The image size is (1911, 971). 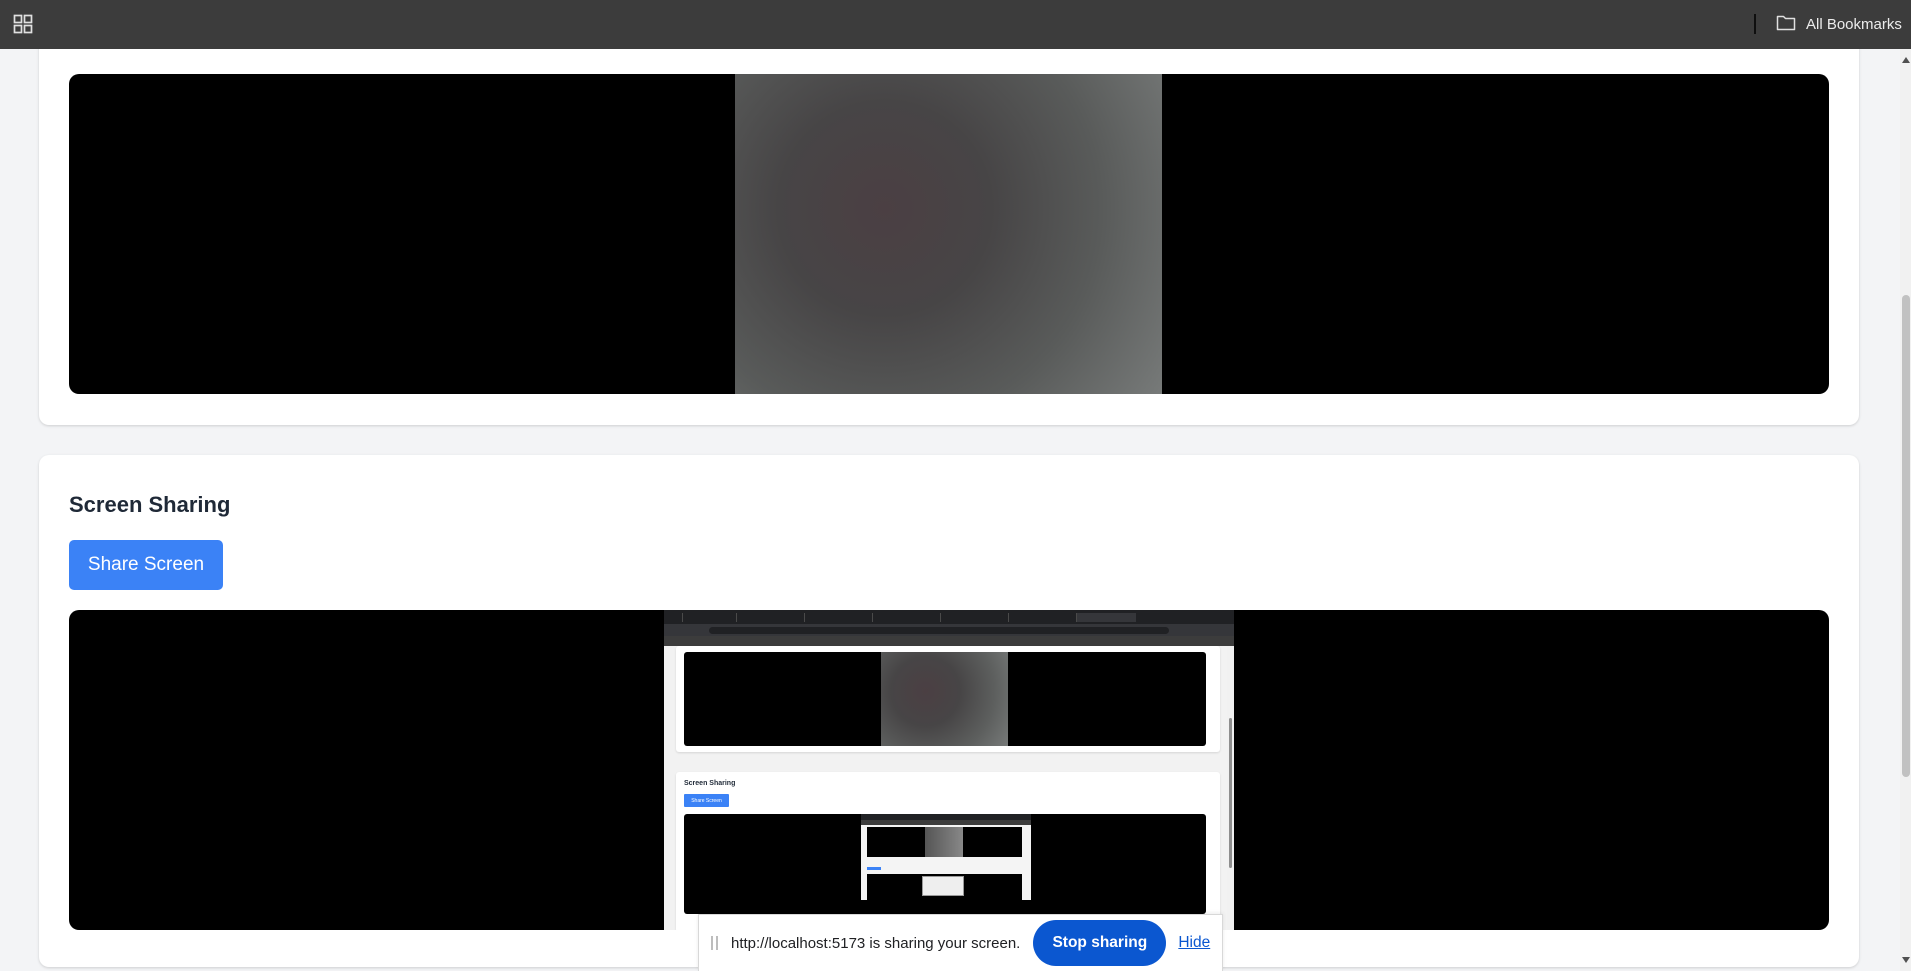 What do you see at coordinates (1194, 943) in the screenshot?
I see `hide-link: Hide` at bounding box center [1194, 943].